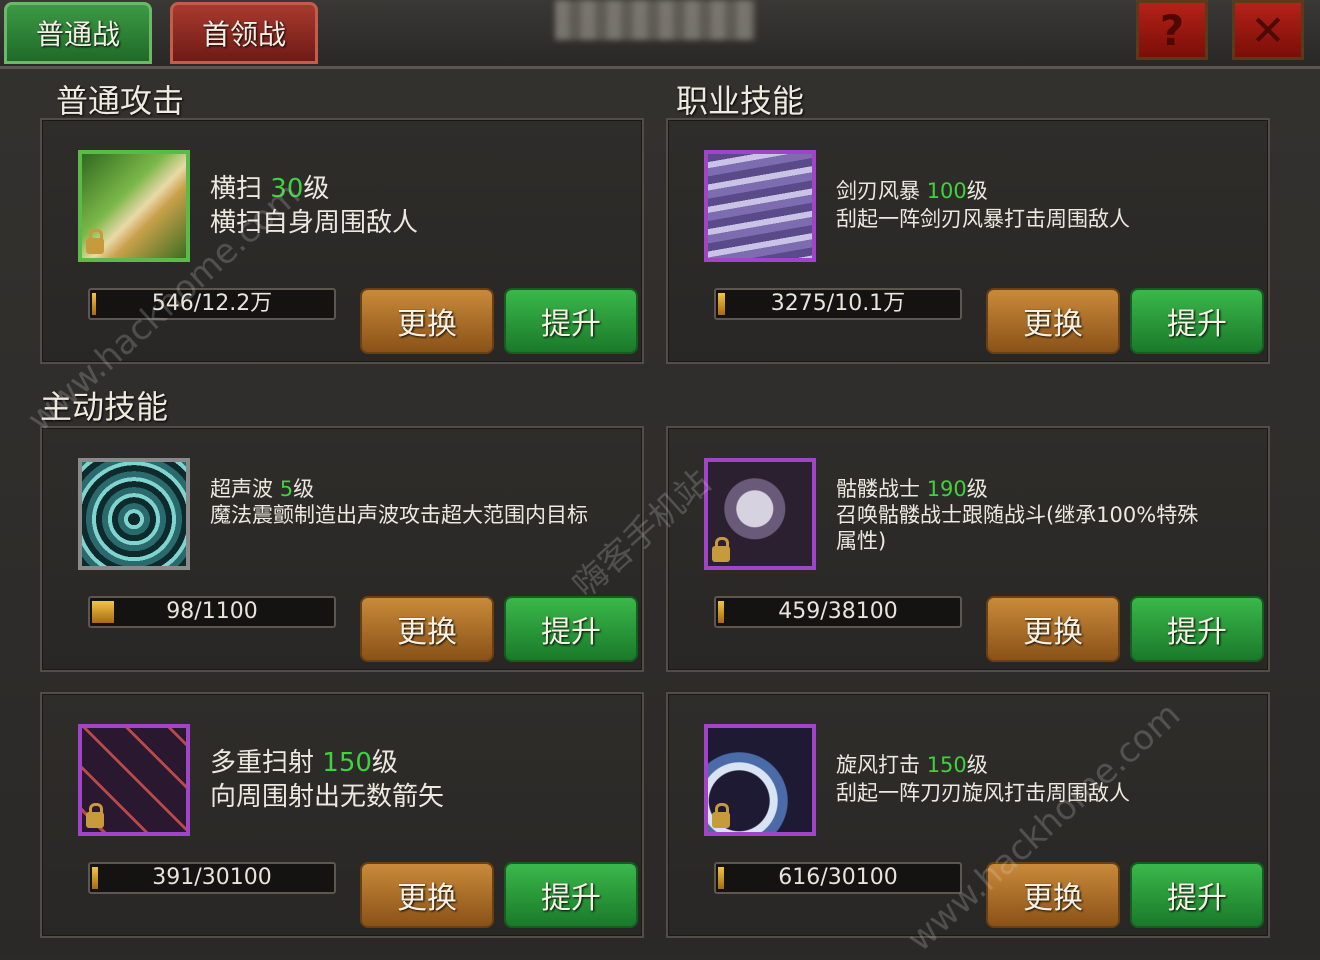 Image resolution: width=1320 pixels, height=960 pixels. Describe the element at coordinates (983, 219) in the screenshot. I see `skill-description: 刮起一阵剑刃风暴打击周围敌人` at that location.